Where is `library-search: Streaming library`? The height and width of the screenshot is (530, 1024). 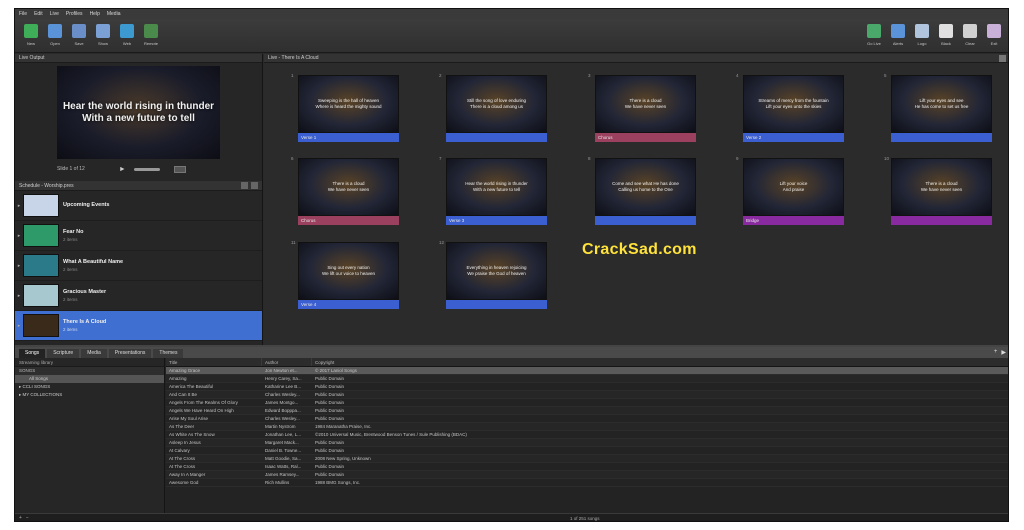 library-search: Streaming library is located at coordinates (89, 362).